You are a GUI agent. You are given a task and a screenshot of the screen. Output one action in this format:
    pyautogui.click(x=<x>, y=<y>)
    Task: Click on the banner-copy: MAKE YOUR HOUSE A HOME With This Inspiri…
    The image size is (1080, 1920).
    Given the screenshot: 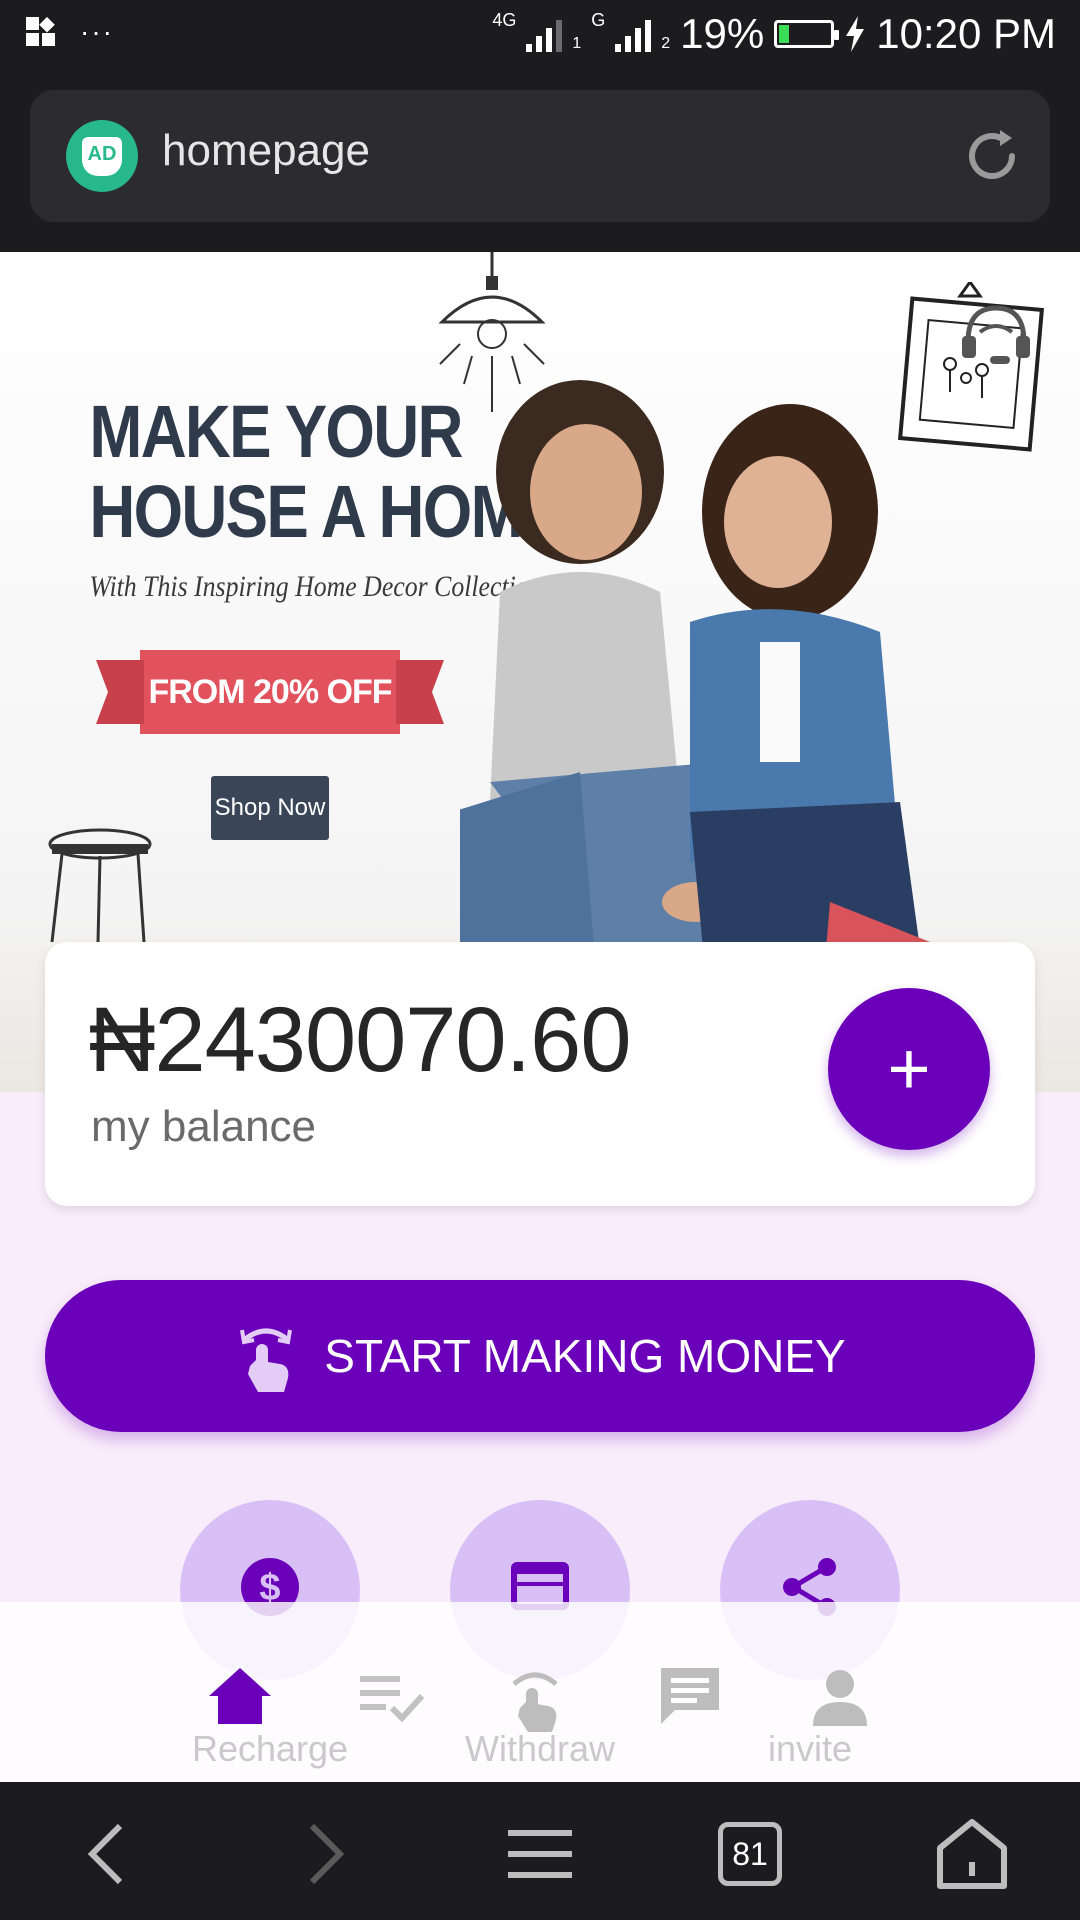 What is the action you would take?
    pyautogui.click(x=312, y=615)
    